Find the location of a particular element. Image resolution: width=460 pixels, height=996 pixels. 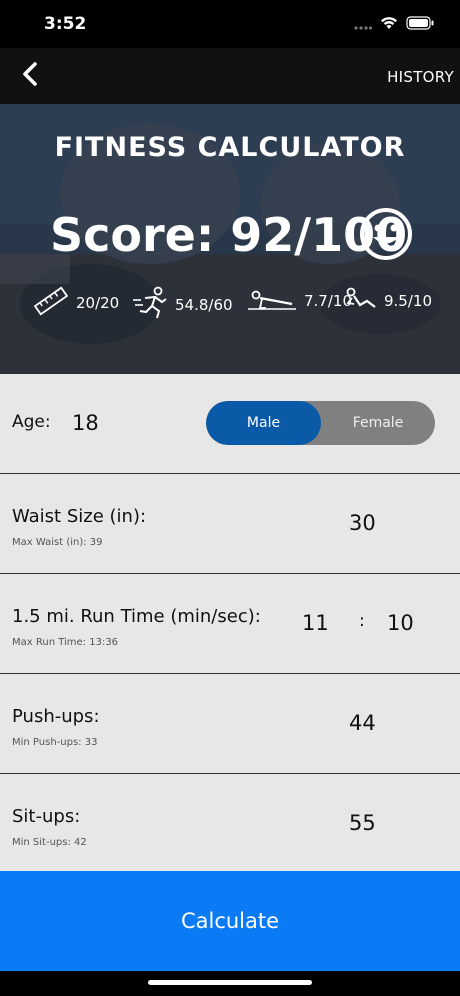

run-label: 1.5 mi. Run Time (min/sec): is located at coordinates (136, 616).